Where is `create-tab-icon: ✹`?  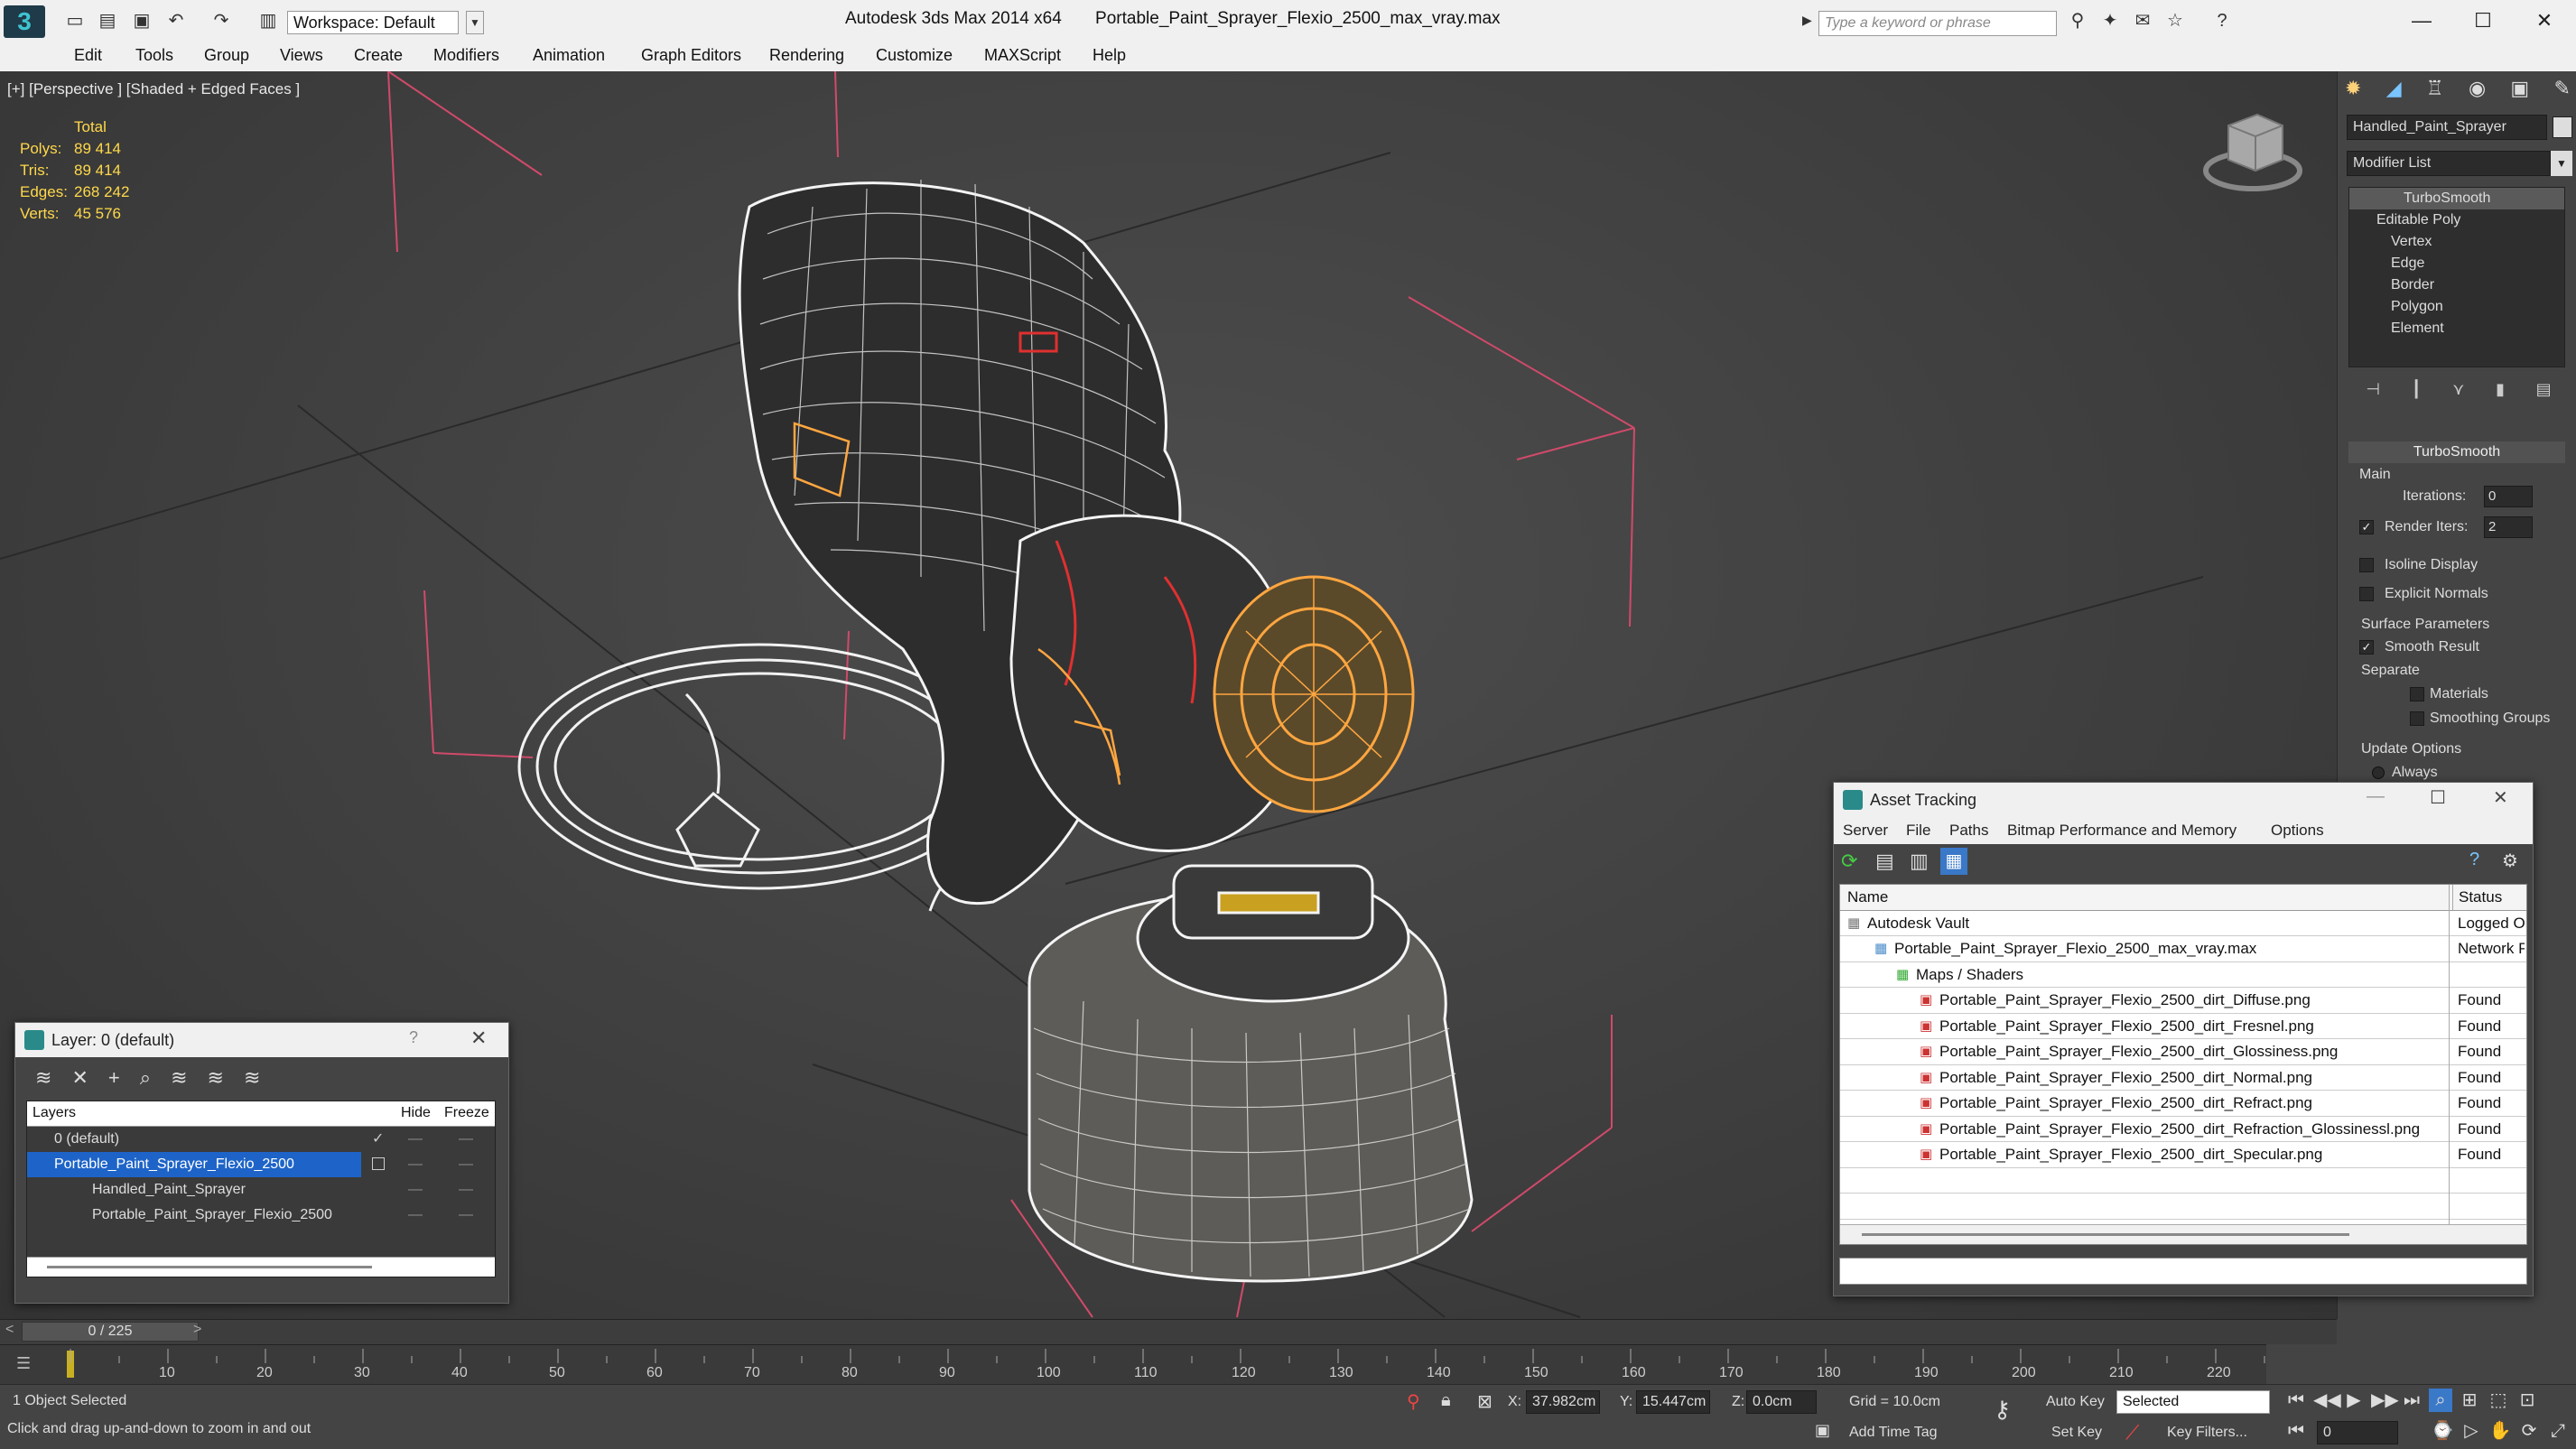 create-tab-icon: ✹ is located at coordinates (2353, 92).